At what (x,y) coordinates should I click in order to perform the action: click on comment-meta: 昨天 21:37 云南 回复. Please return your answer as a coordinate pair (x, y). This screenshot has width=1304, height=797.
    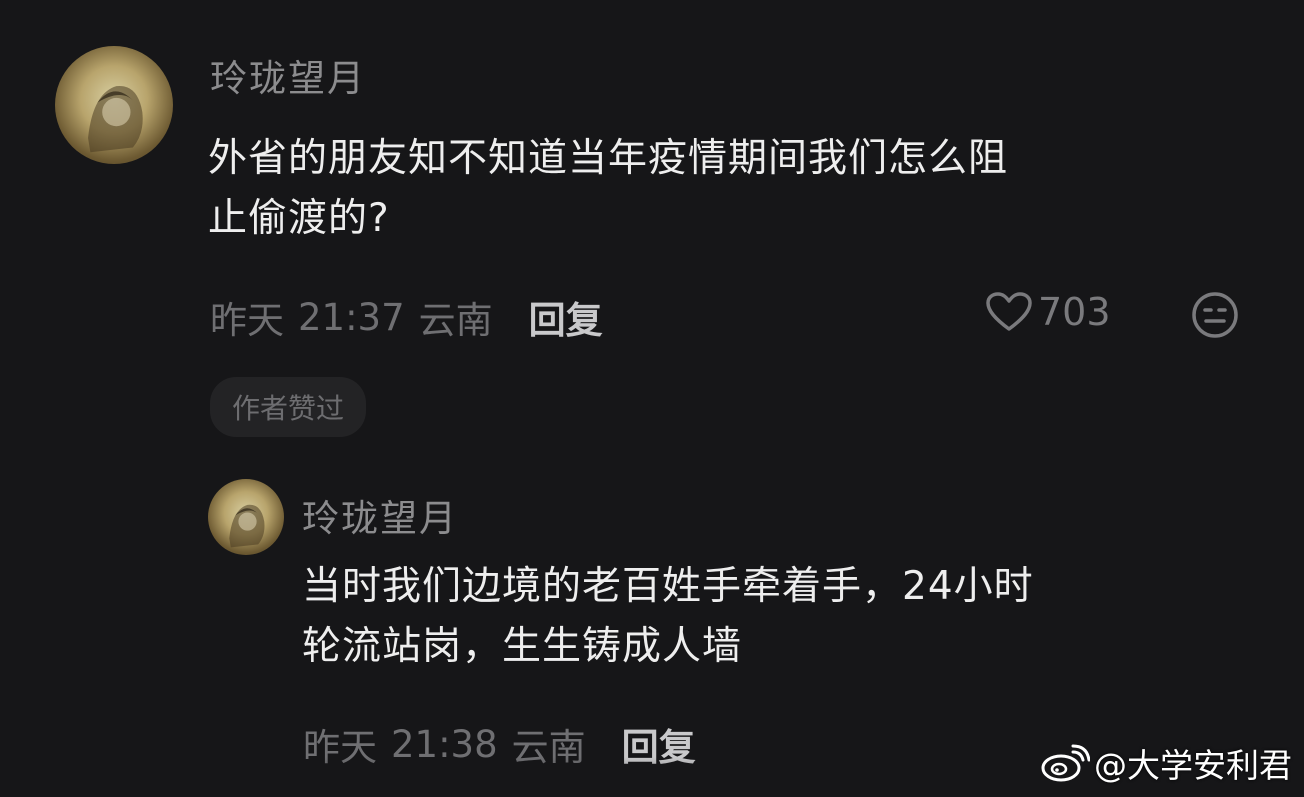
    Looking at the image, I should click on (406, 317).